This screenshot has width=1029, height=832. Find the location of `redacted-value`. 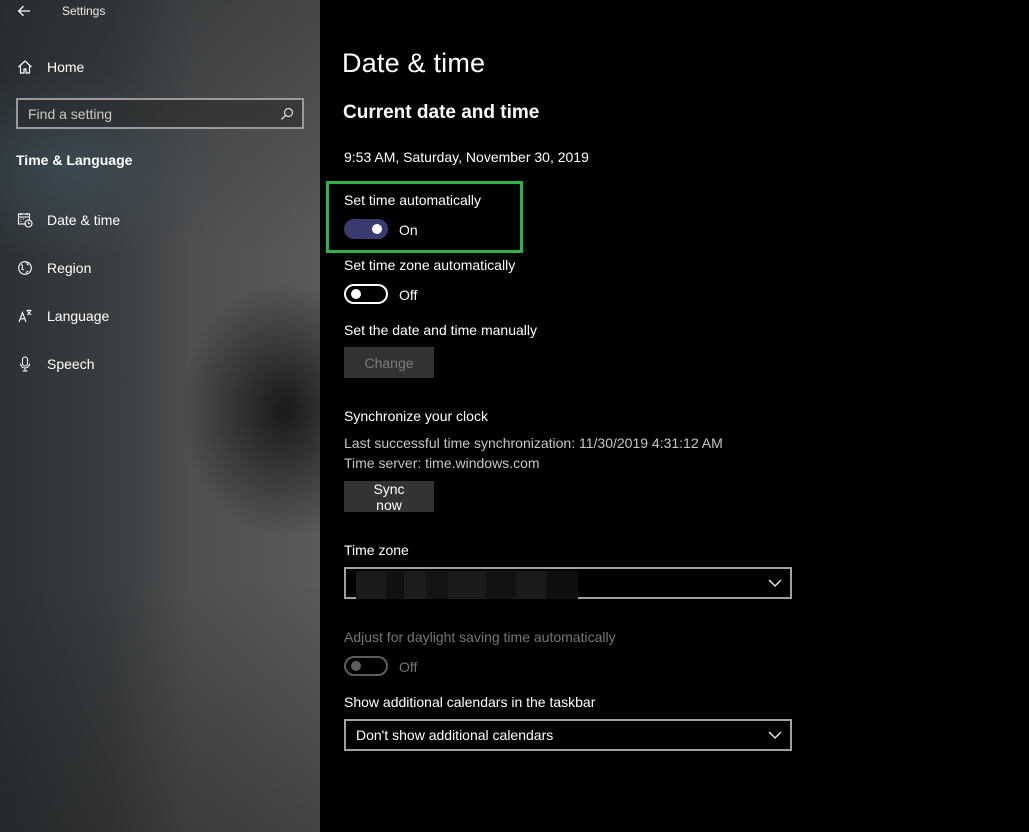

redacted-value is located at coordinates (467, 585).